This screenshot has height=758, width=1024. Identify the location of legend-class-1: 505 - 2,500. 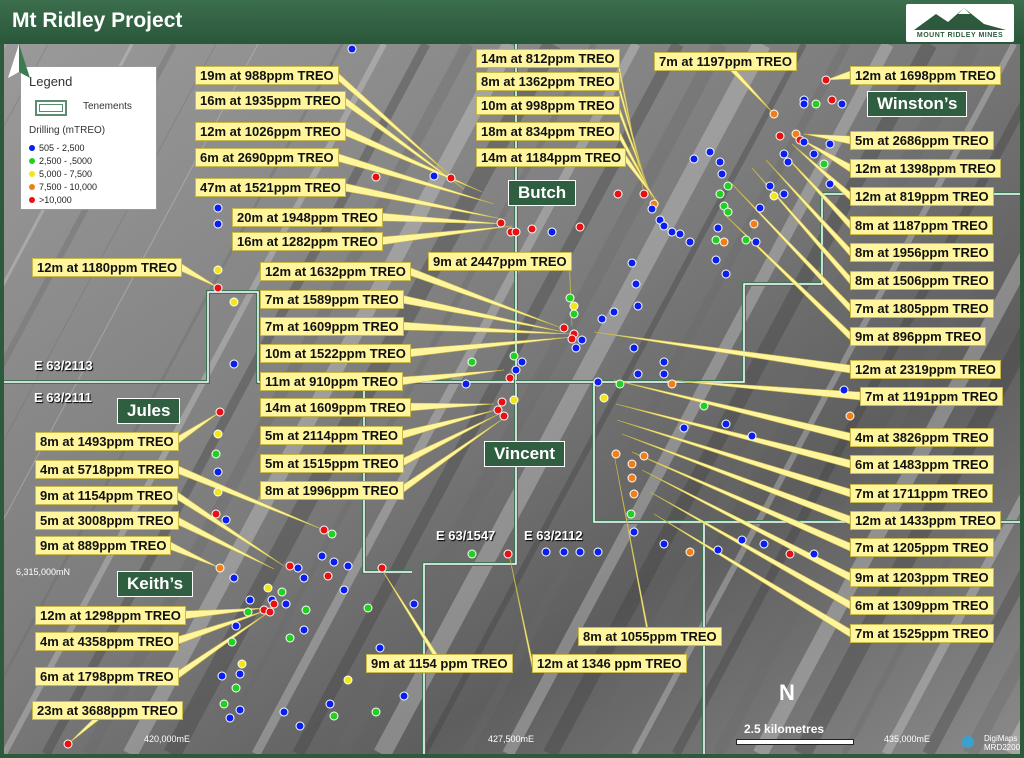
(57, 148).